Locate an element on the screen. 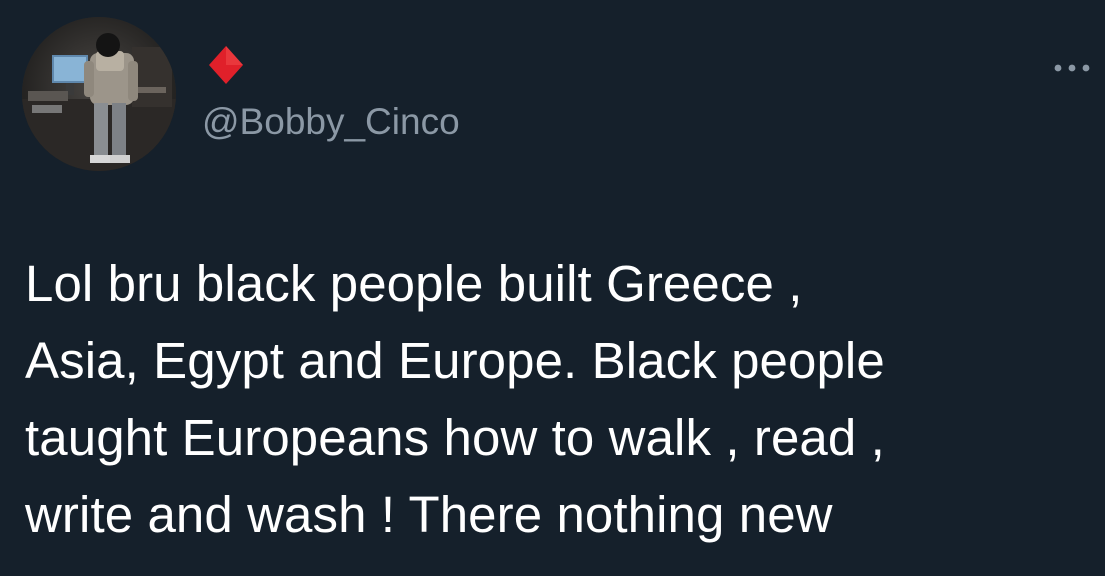 This screenshot has width=1105, height=576. avatar is located at coordinates (99, 94).